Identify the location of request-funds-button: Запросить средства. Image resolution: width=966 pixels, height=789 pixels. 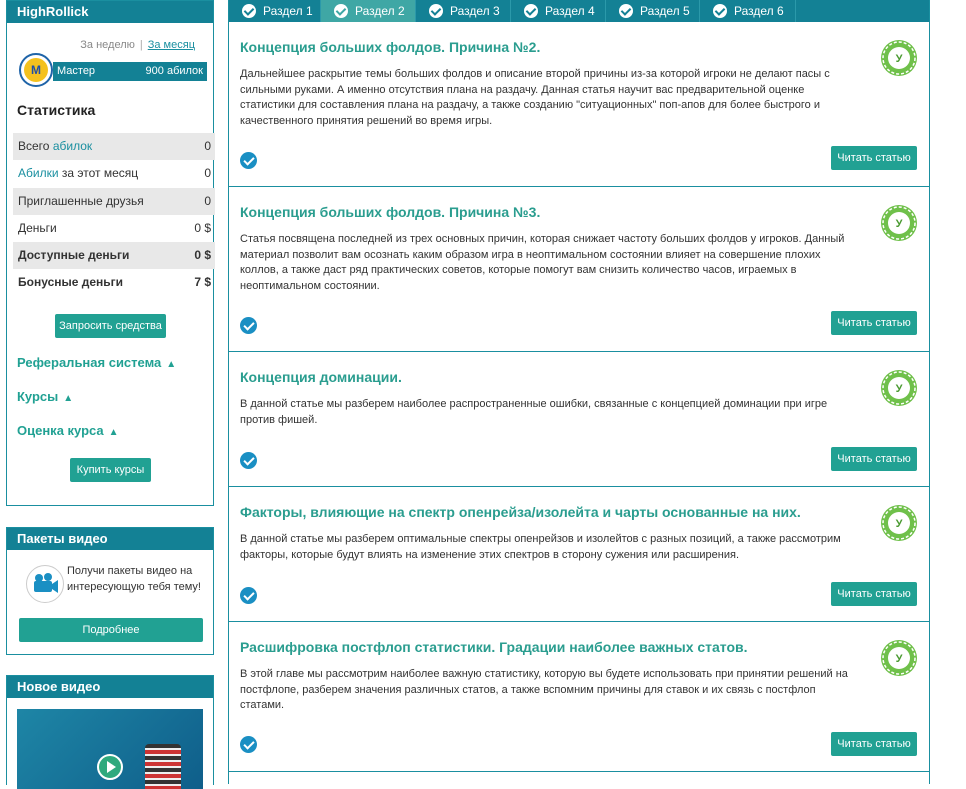
(110, 326).